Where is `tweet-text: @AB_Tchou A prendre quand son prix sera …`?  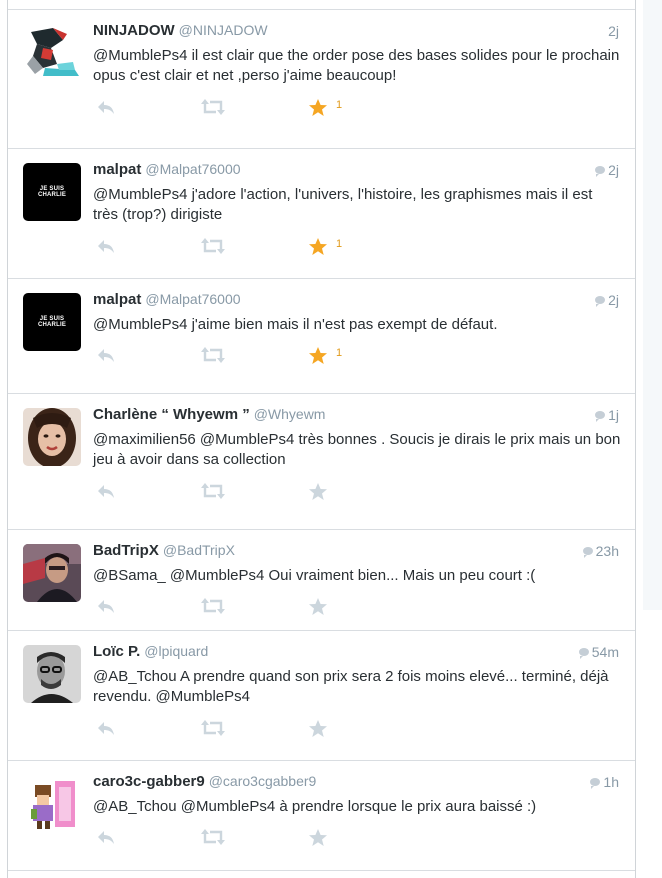
tweet-text: @AB_Tchou A prendre quand son prix sera … is located at coordinates (351, 686).